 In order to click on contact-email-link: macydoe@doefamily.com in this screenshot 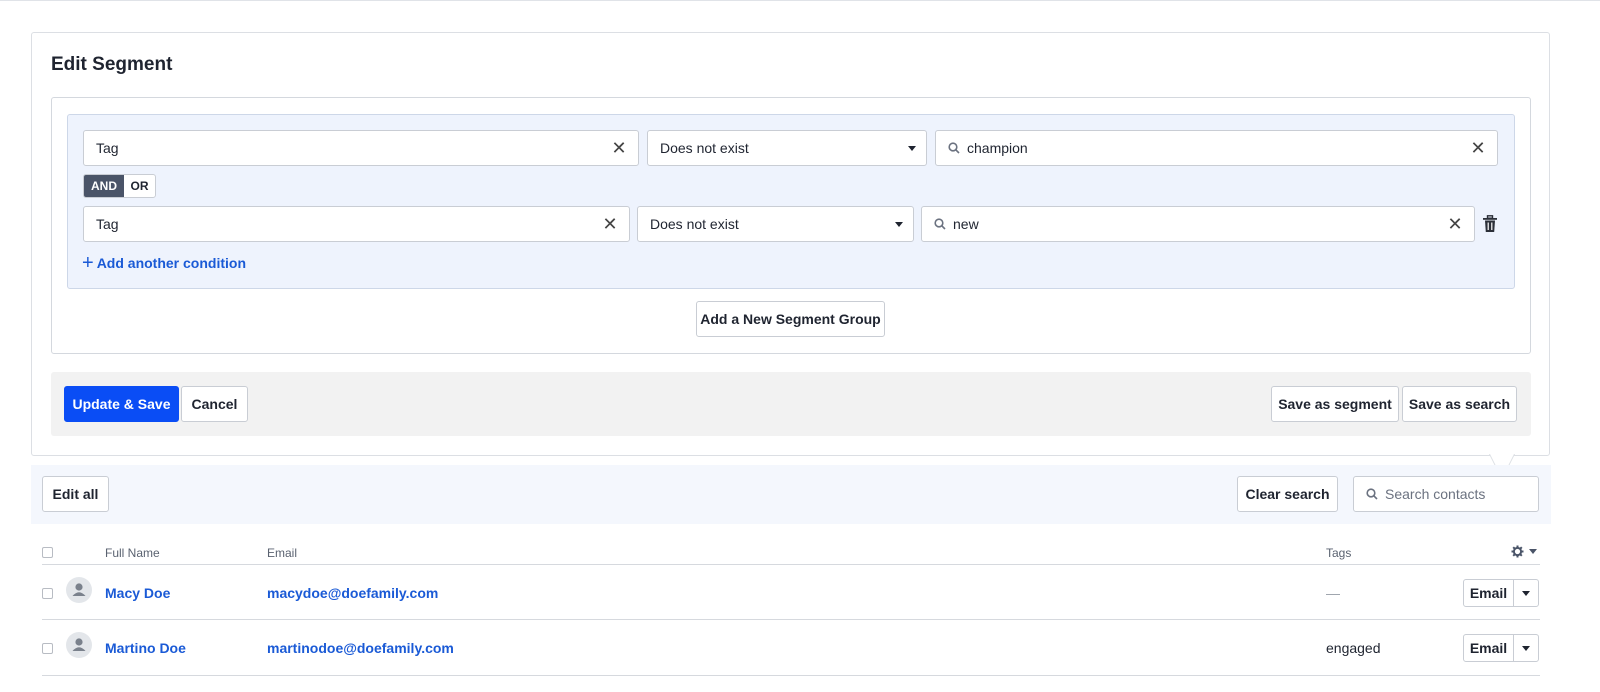, I will do `click(352, 593)`.